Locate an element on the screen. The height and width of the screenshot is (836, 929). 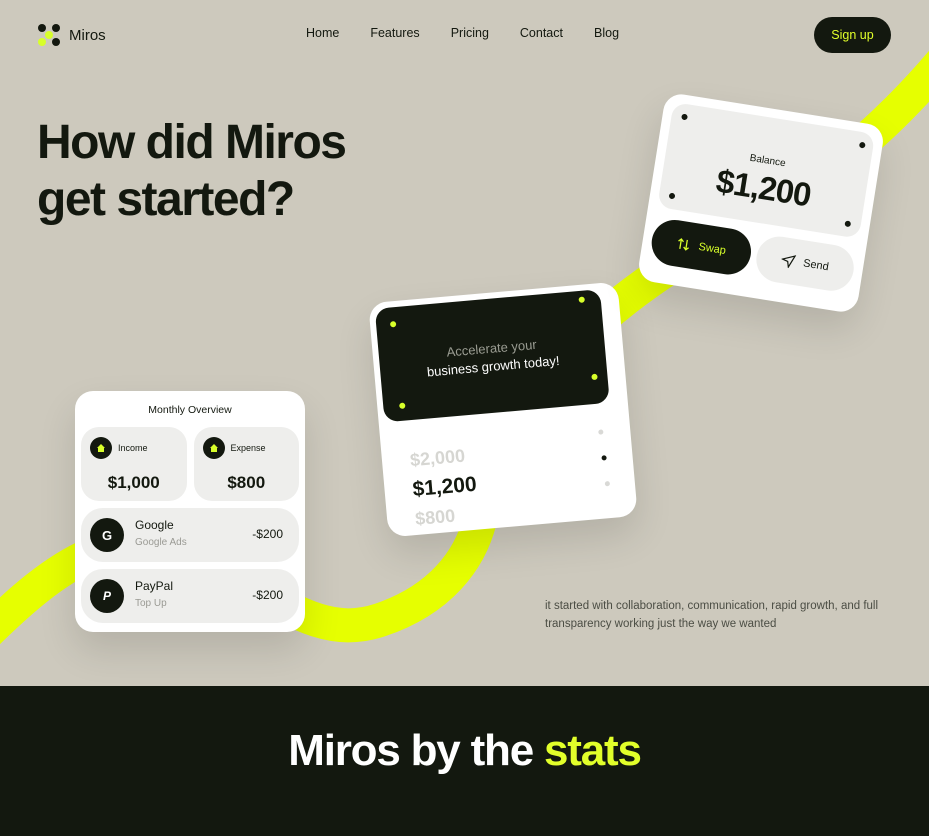
nav-link-contact: Contact is located at coordinates (541, 33).